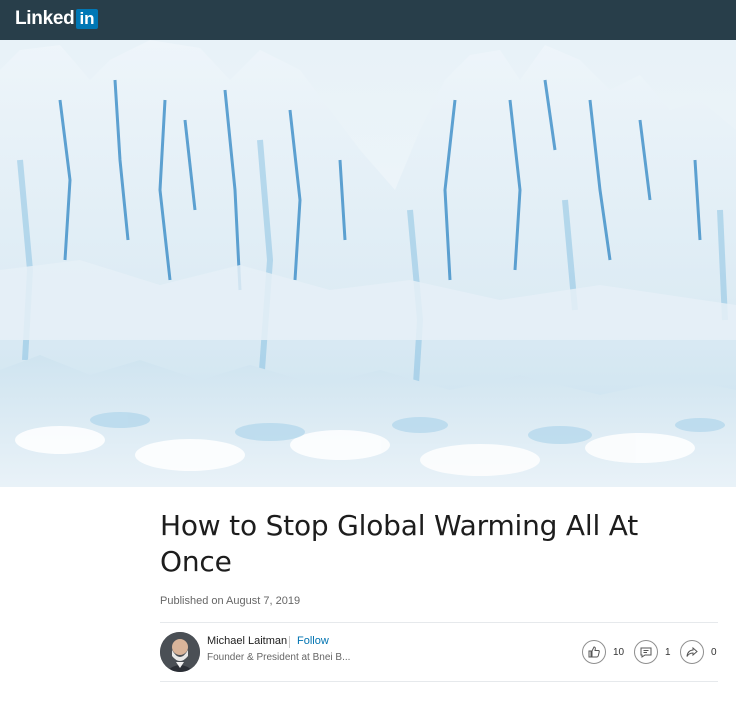 The image size is (736, 702). I want to click on comment-control: 1, so click(652, 652).